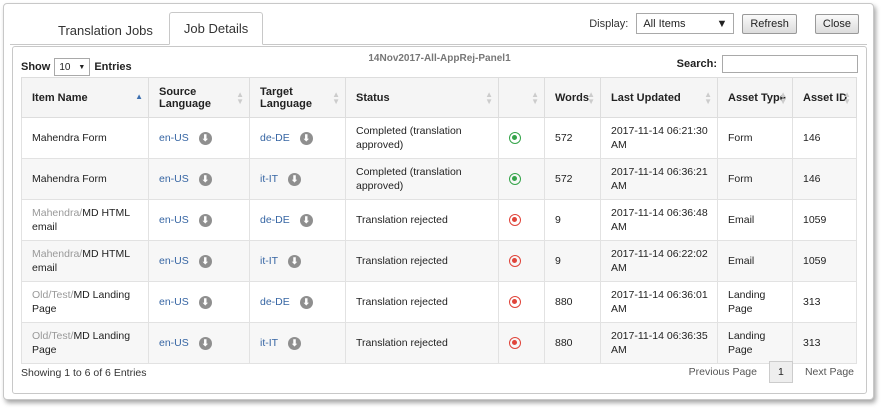 The image size is (881, 409). Describe the element at coordinates (521, 97) in the screenshot. I see `column-status-icon: ▲ ▼` at that location.